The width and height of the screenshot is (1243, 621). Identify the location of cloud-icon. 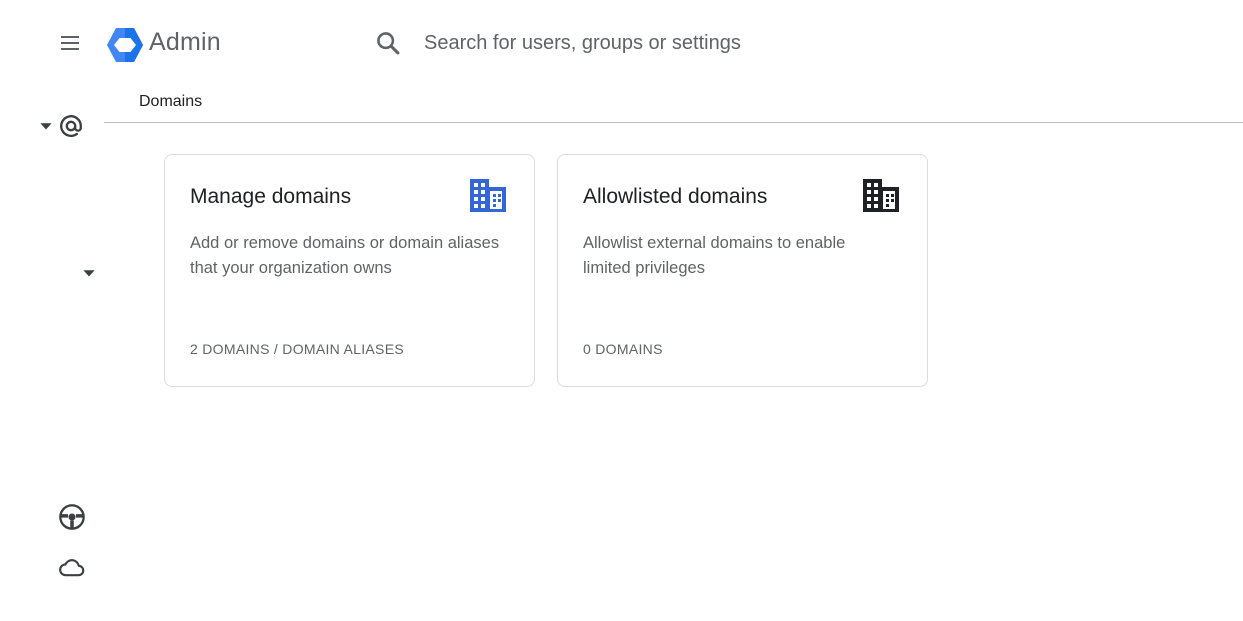
(72, 568).